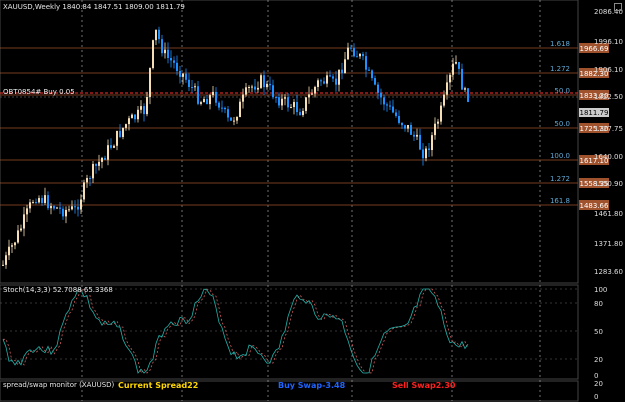  What do you see at coordinates (608, 97) in the screenshot?
I see `price-axis-label: 1822.50` at bounding box center [608, 97].